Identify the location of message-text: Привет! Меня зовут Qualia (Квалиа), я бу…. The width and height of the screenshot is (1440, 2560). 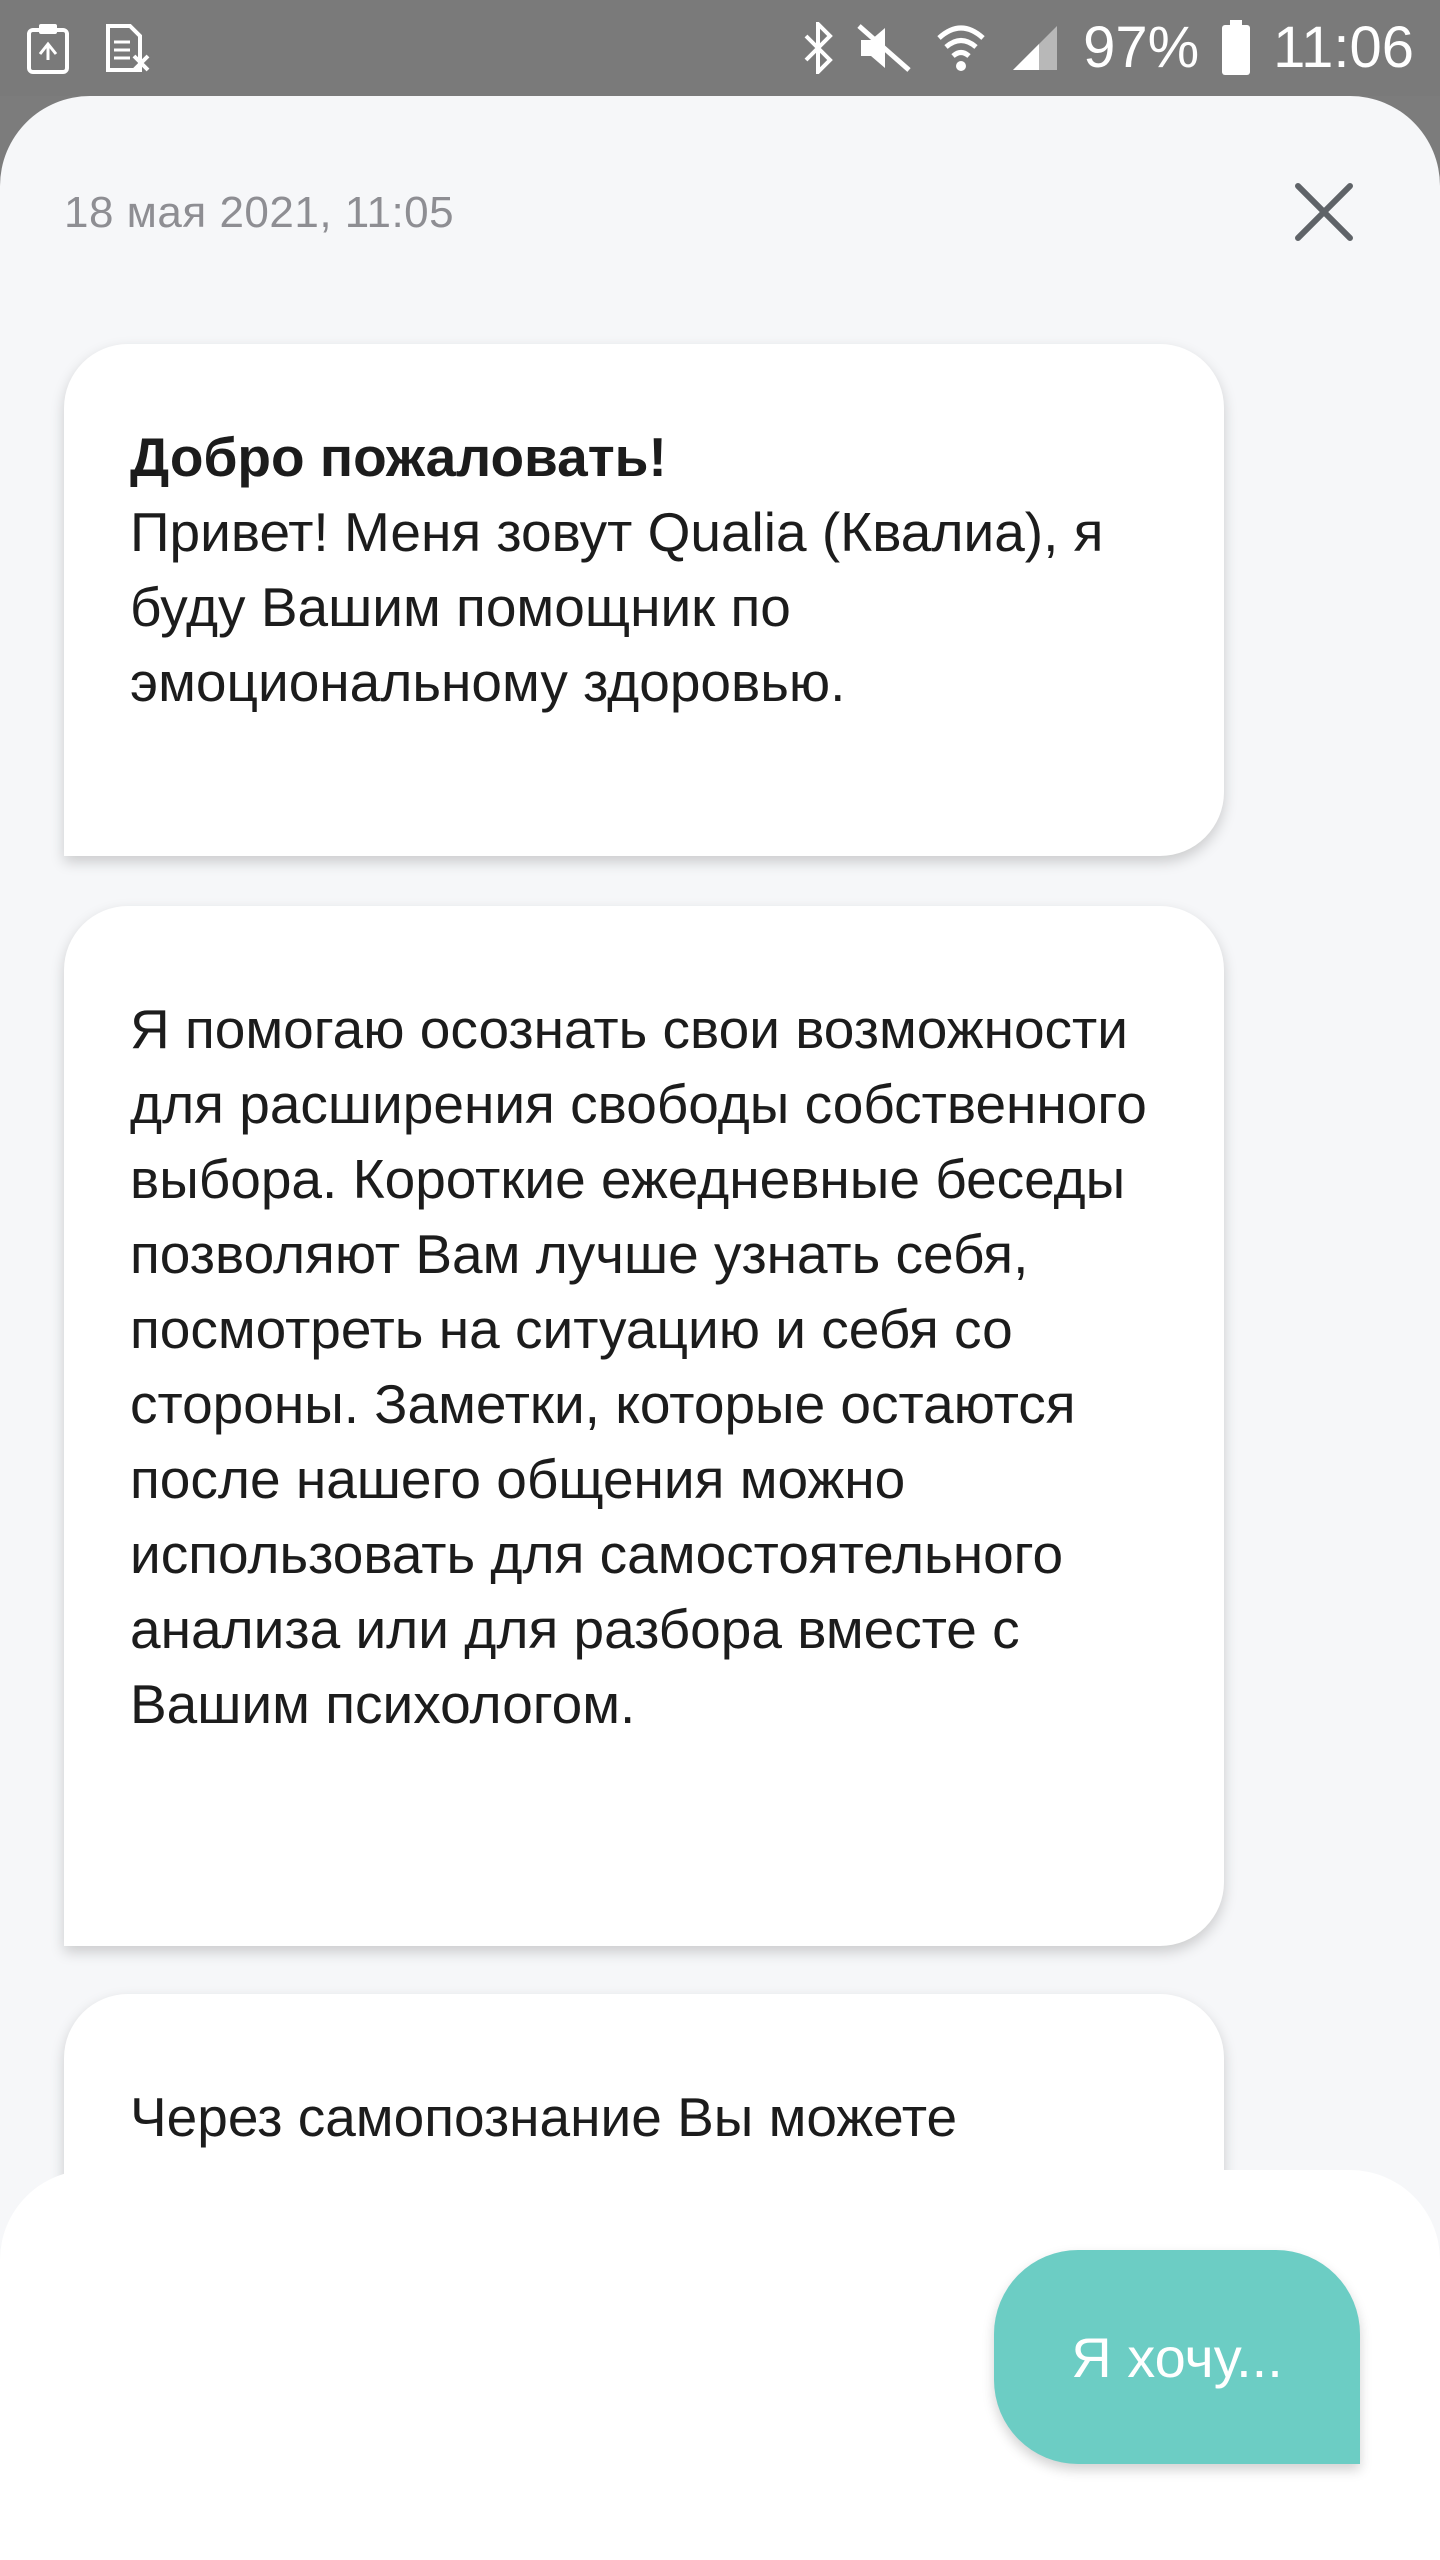
(617, 607).